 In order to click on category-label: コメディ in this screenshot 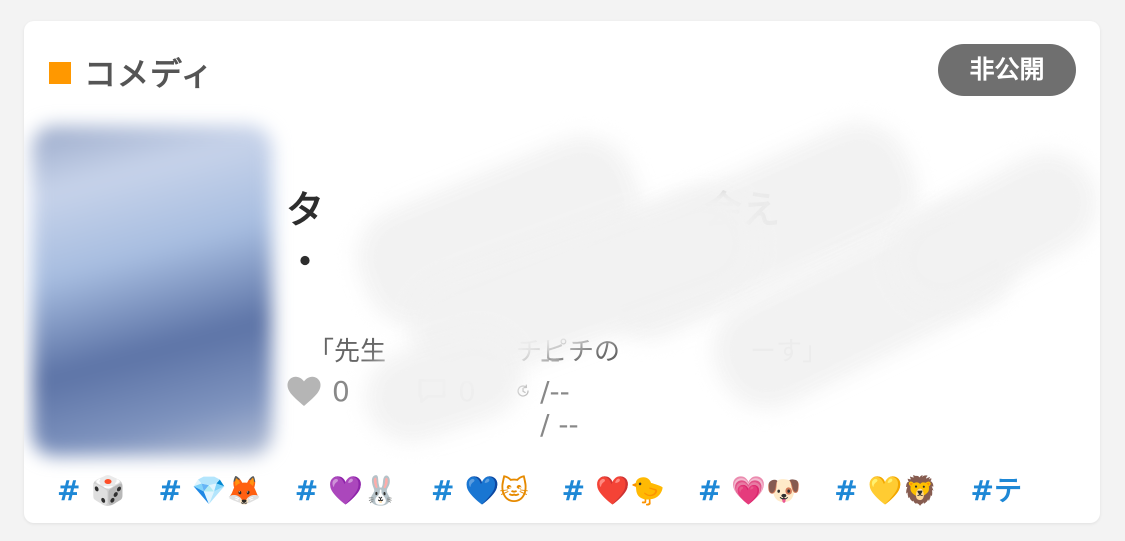, I will do `click(149, 74)`.